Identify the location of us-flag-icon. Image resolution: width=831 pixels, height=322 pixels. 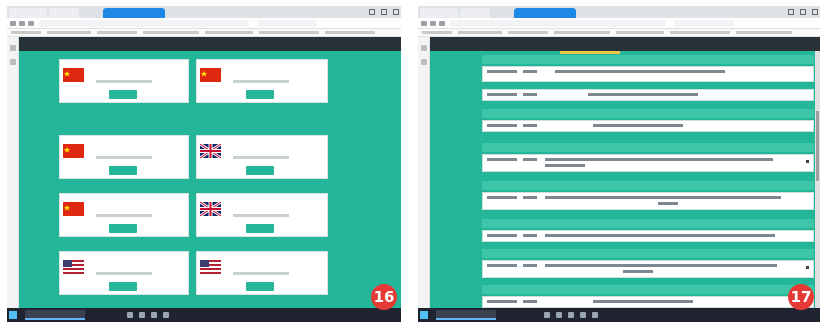
(210, 267).